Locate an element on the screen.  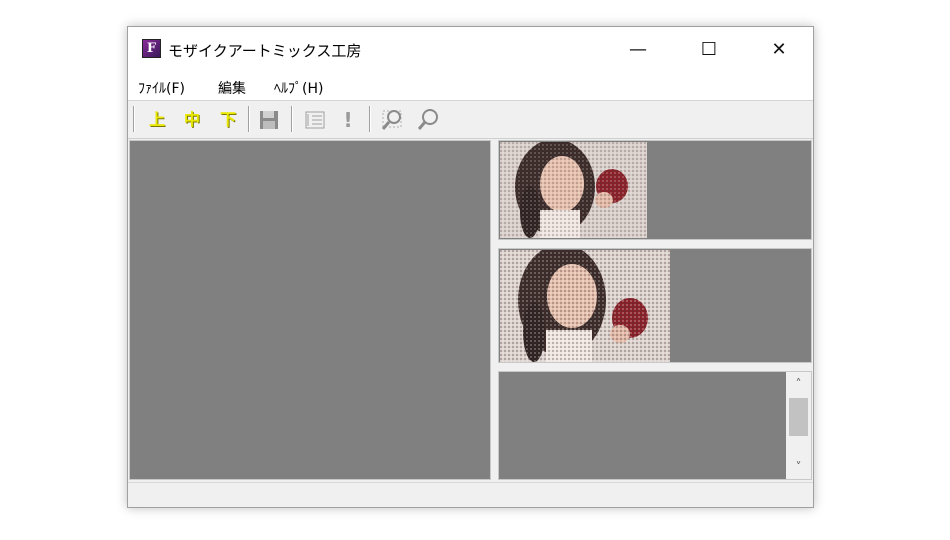
align-top-button: 上 is located at coordinates (157, 120).